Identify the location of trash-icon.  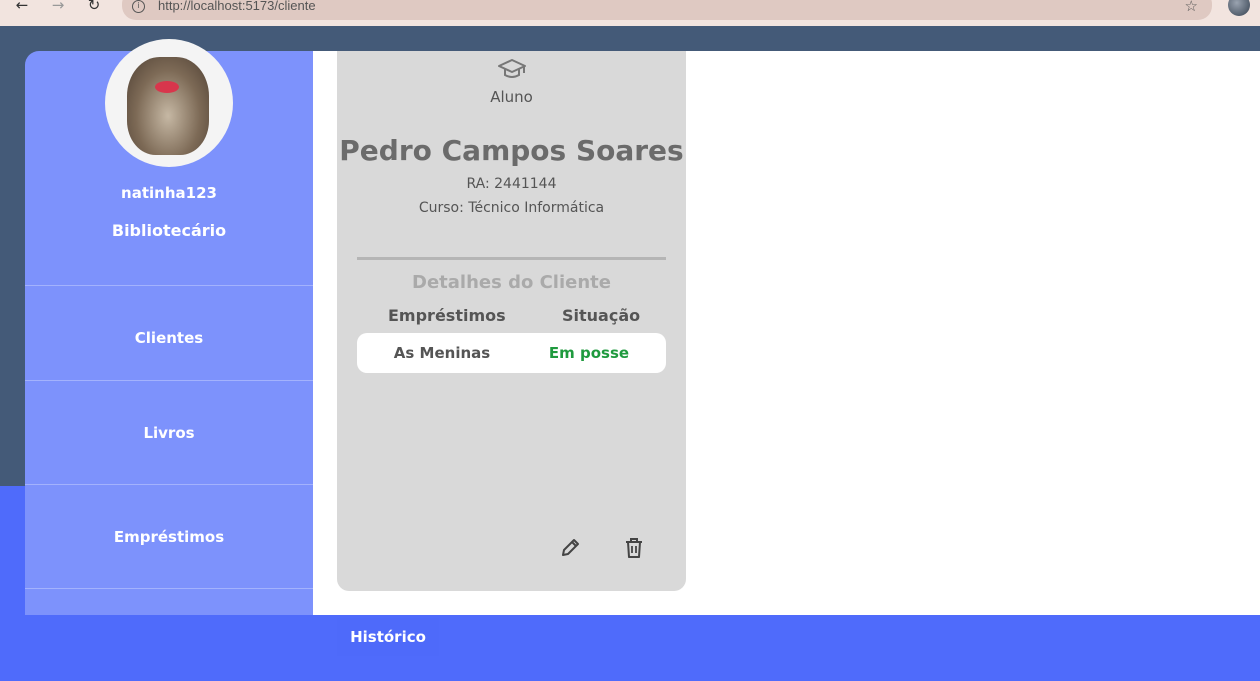
(634, 548).